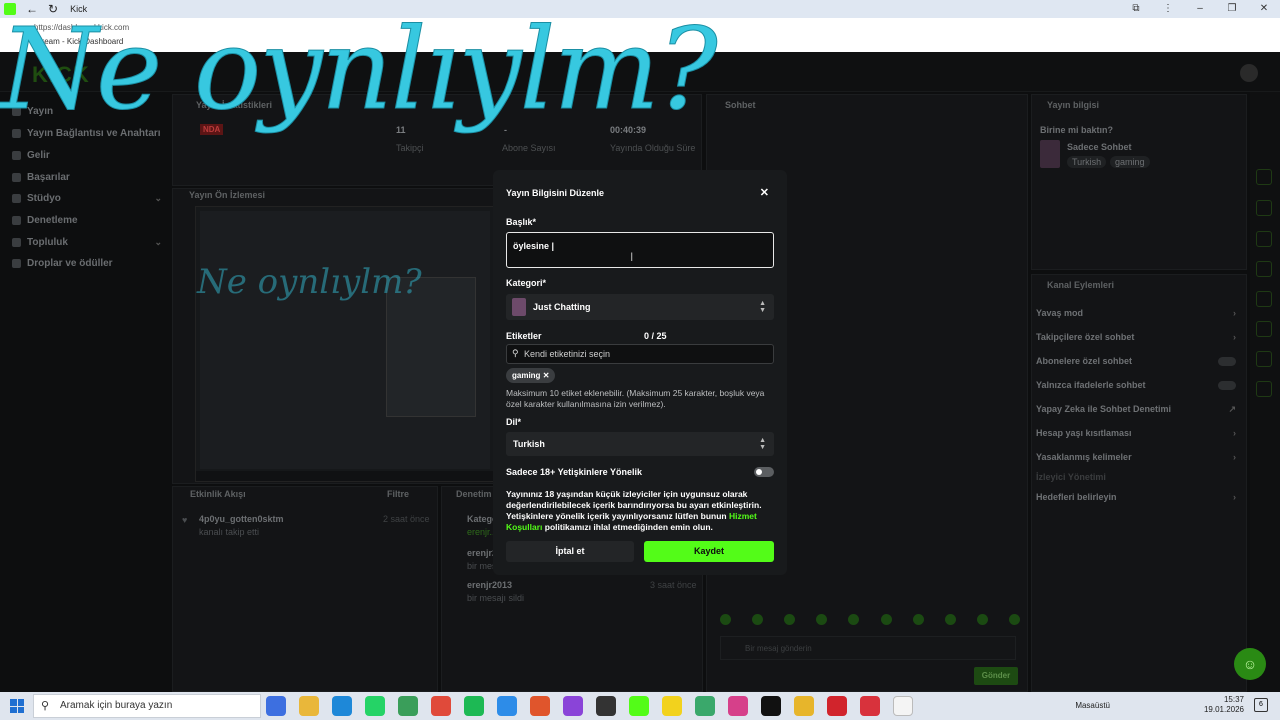 This screenshot has width=1280, height=720. I want to click on obs-icon, so click(606, 706).